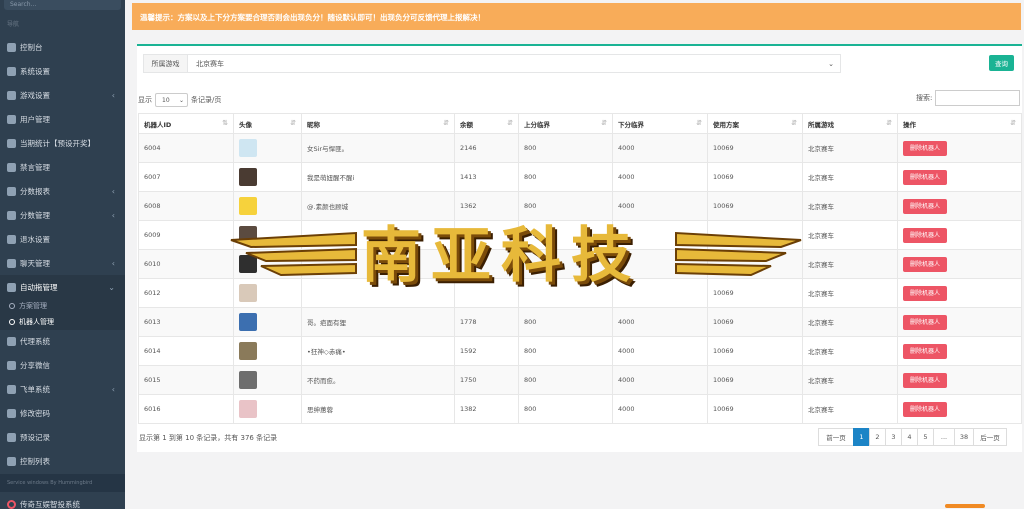 The height and width of the screenshot is (509, 1024). Describe the element at coordinates (580, 177) in the screenshot. I see `table-row: 6007 我是萌妞醒不醒i 1413 800 4000 10069 北京赛车 删除机器人` at that location.